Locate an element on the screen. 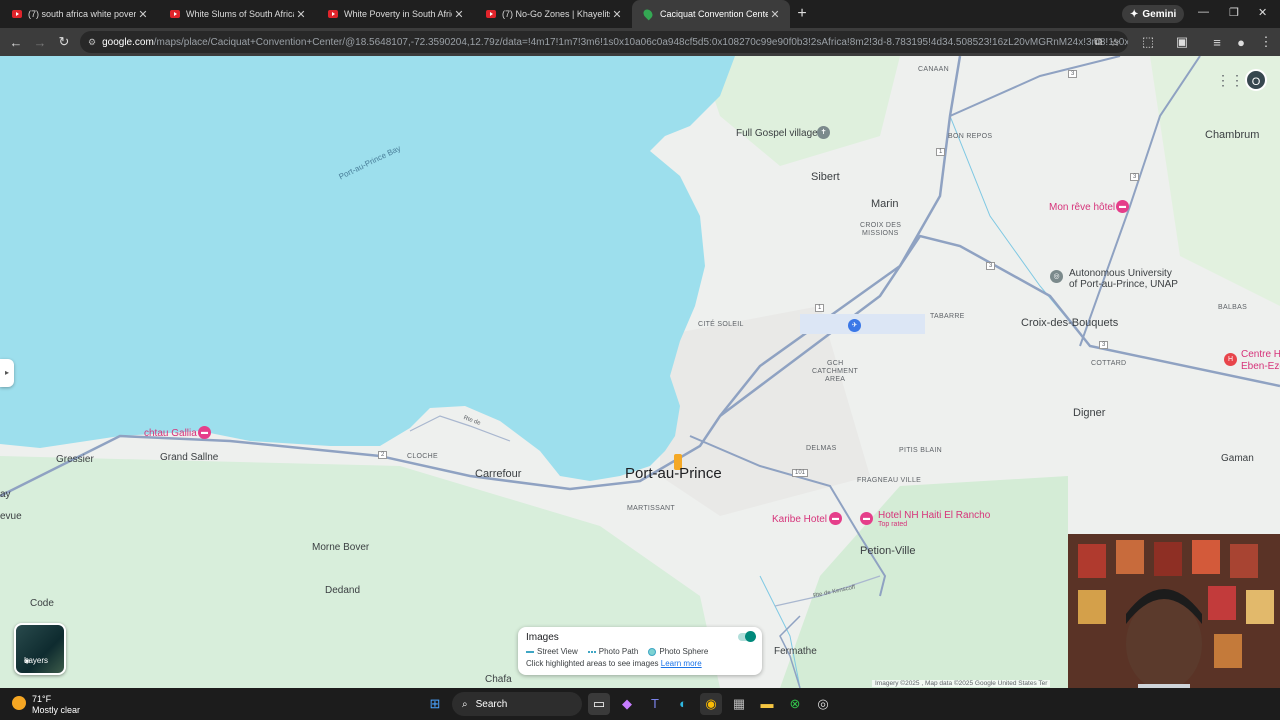 This screenshot has height=720, width=1280. media-icon: ≡ is located at coordinates (1217, 42).